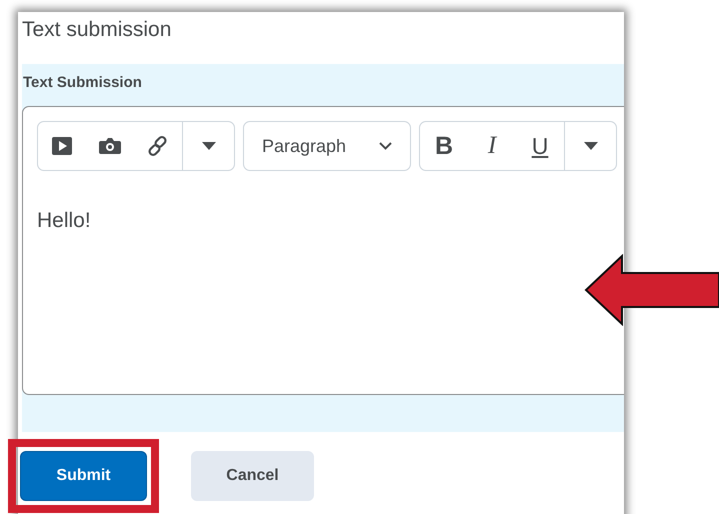 The width and height of the screenshot is (719, 514). I want to click on link-icon, so click(158, 146).